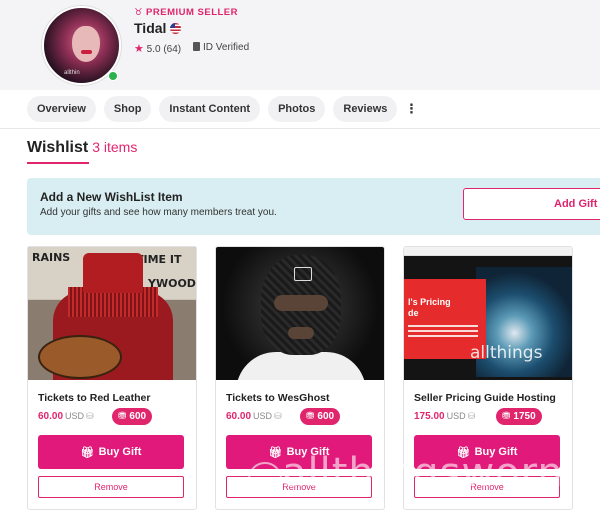 The height and width of the screenshot is (528, 600). What do you see at coordinates (524, 416) in the screenshot?
I see `token-value: 1750` at bounding box center [524, 416].